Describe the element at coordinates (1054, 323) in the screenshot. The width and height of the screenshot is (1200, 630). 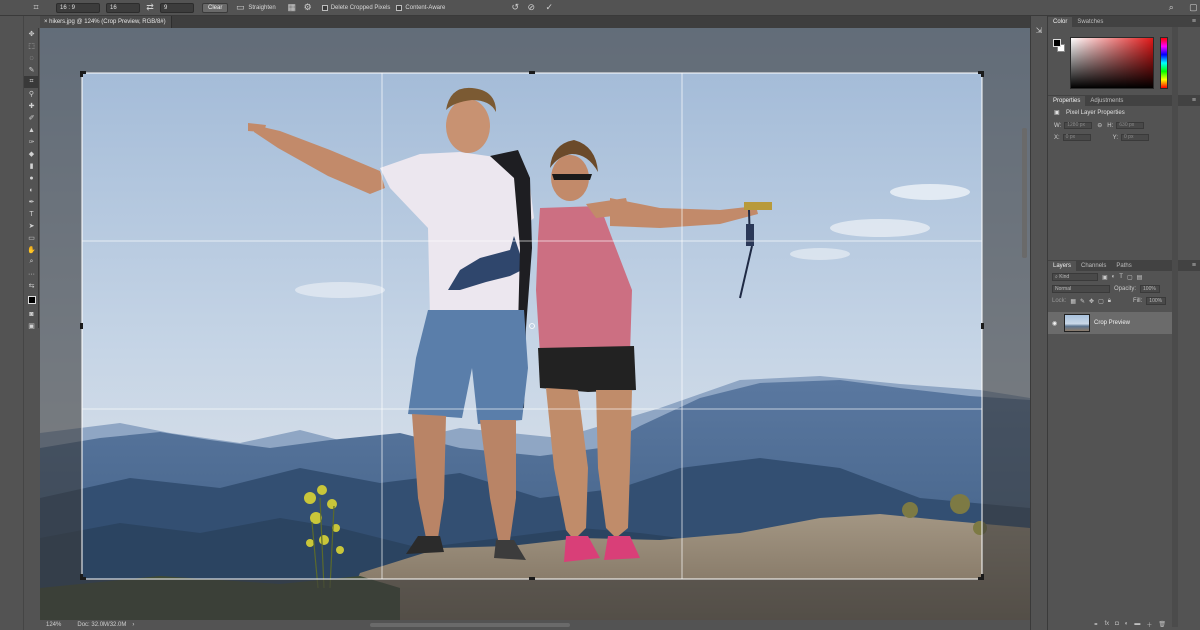
I see `eye-icon: ◉` at that location.